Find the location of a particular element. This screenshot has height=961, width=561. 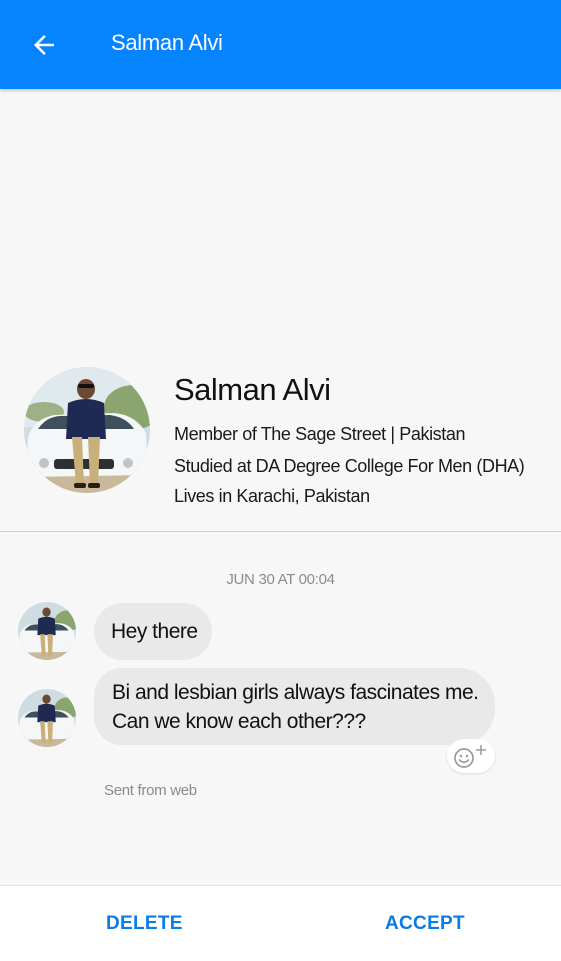

profile-location: Lives in Karachi, Pakistan is located at coordinates (272, 496).